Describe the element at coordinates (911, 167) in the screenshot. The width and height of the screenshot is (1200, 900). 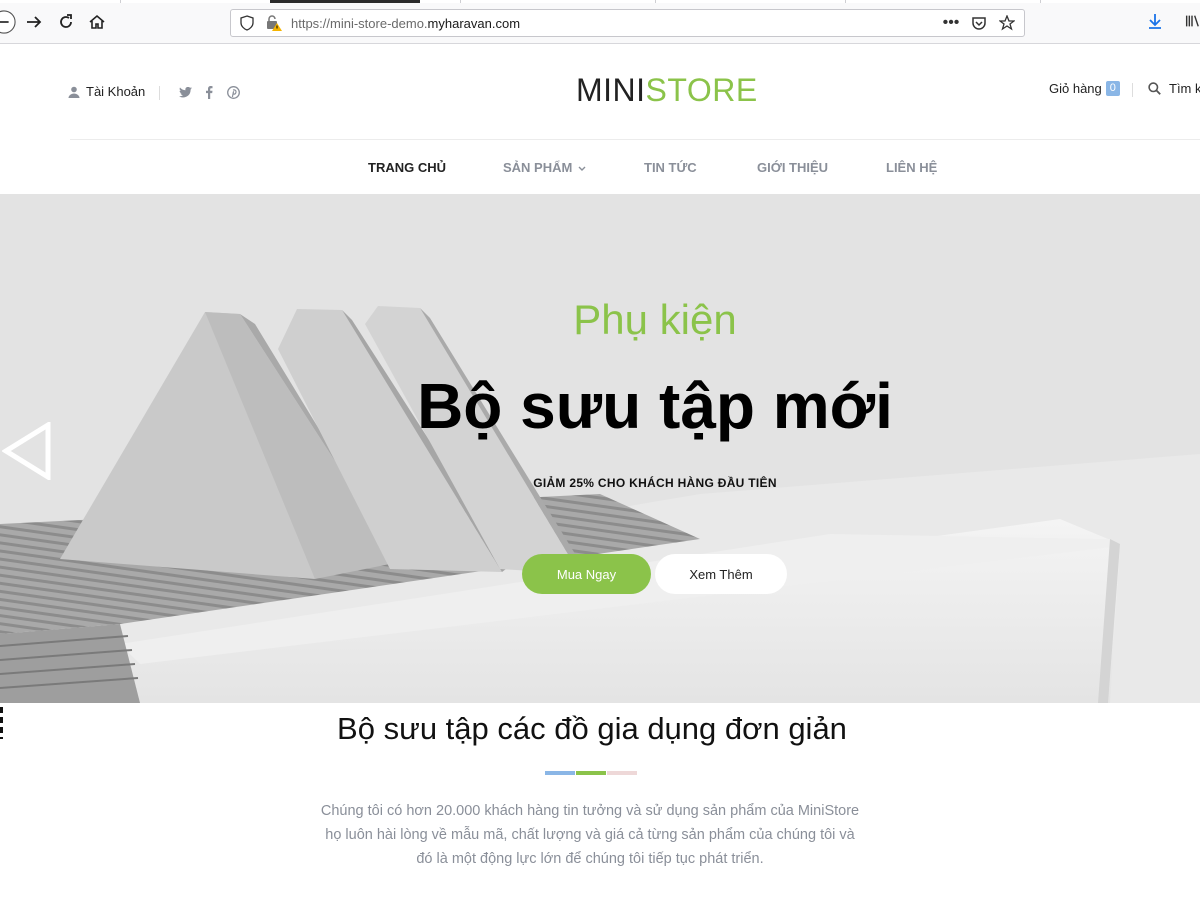
I see `nav-item-contact: LIÊN HỆ` at that location.